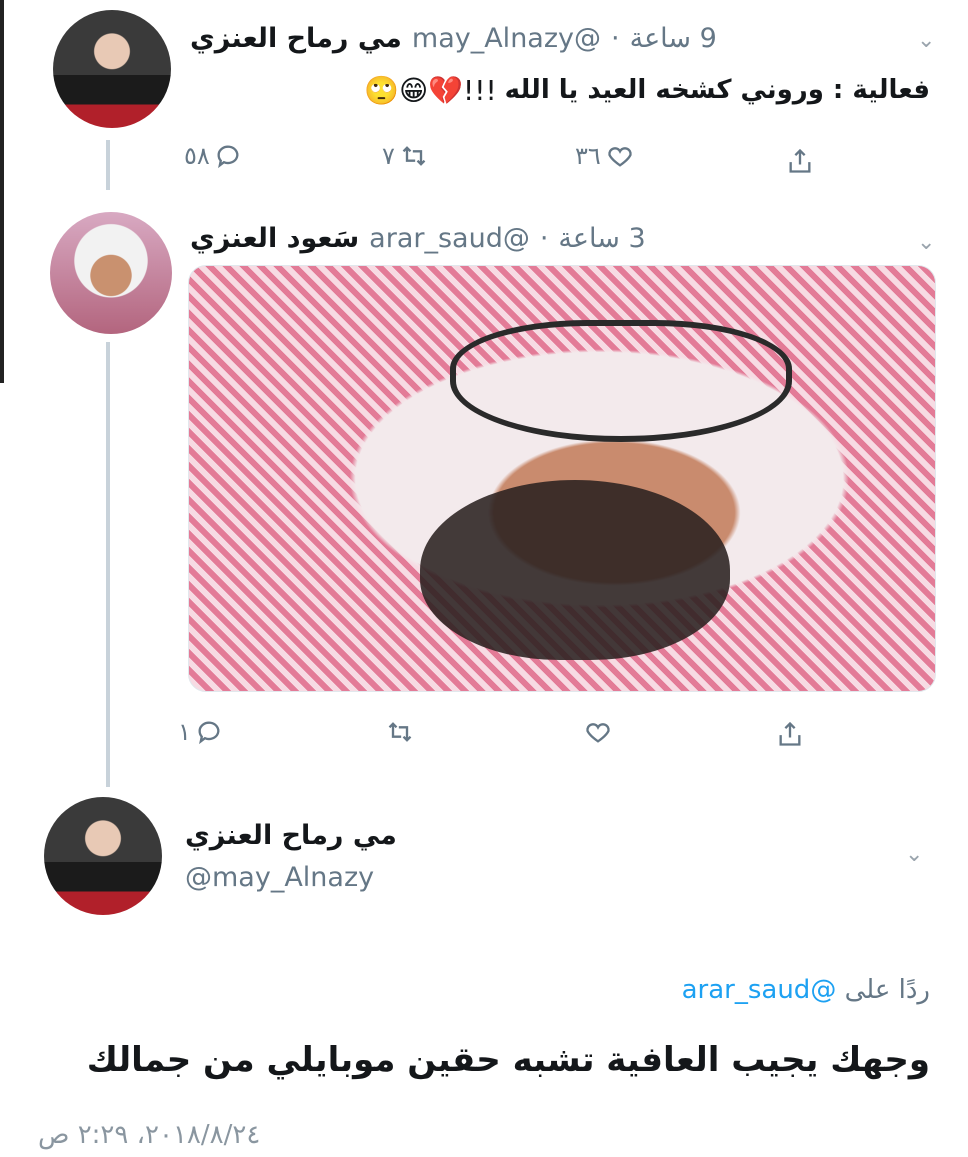 Image resolution: width=968 pixels, height=1157 pixels. I want to click on tweet-time: 9 ساعة, so click(673, 38).